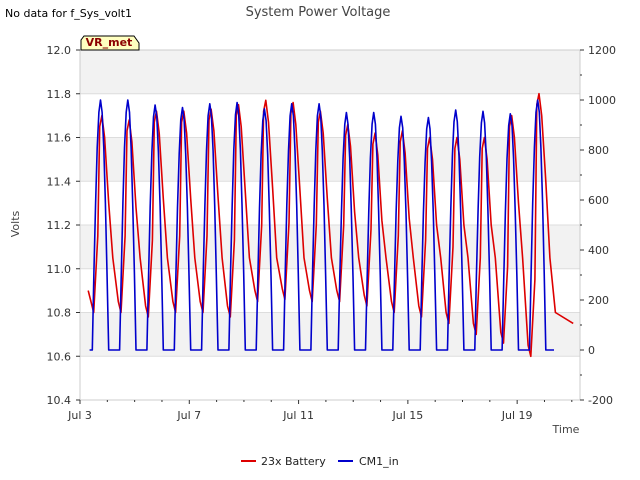 The image size is (640, 480). I want to click on y-right-tick-label: 0, so click(591, 350).